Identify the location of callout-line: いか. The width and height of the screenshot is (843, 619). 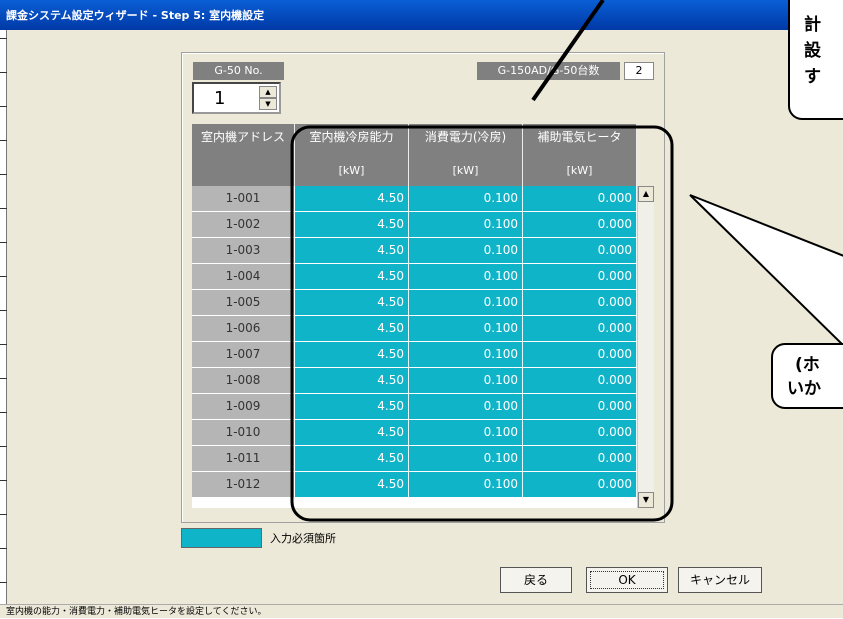
(804, 389).